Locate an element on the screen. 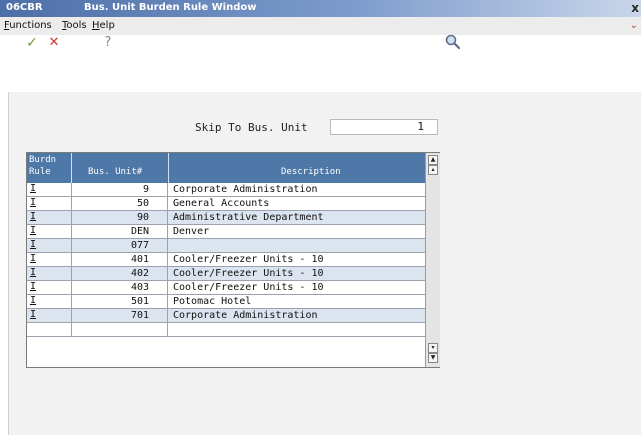 The image size is (641, 435). close-icon: x is located at coordinates (635, 8).